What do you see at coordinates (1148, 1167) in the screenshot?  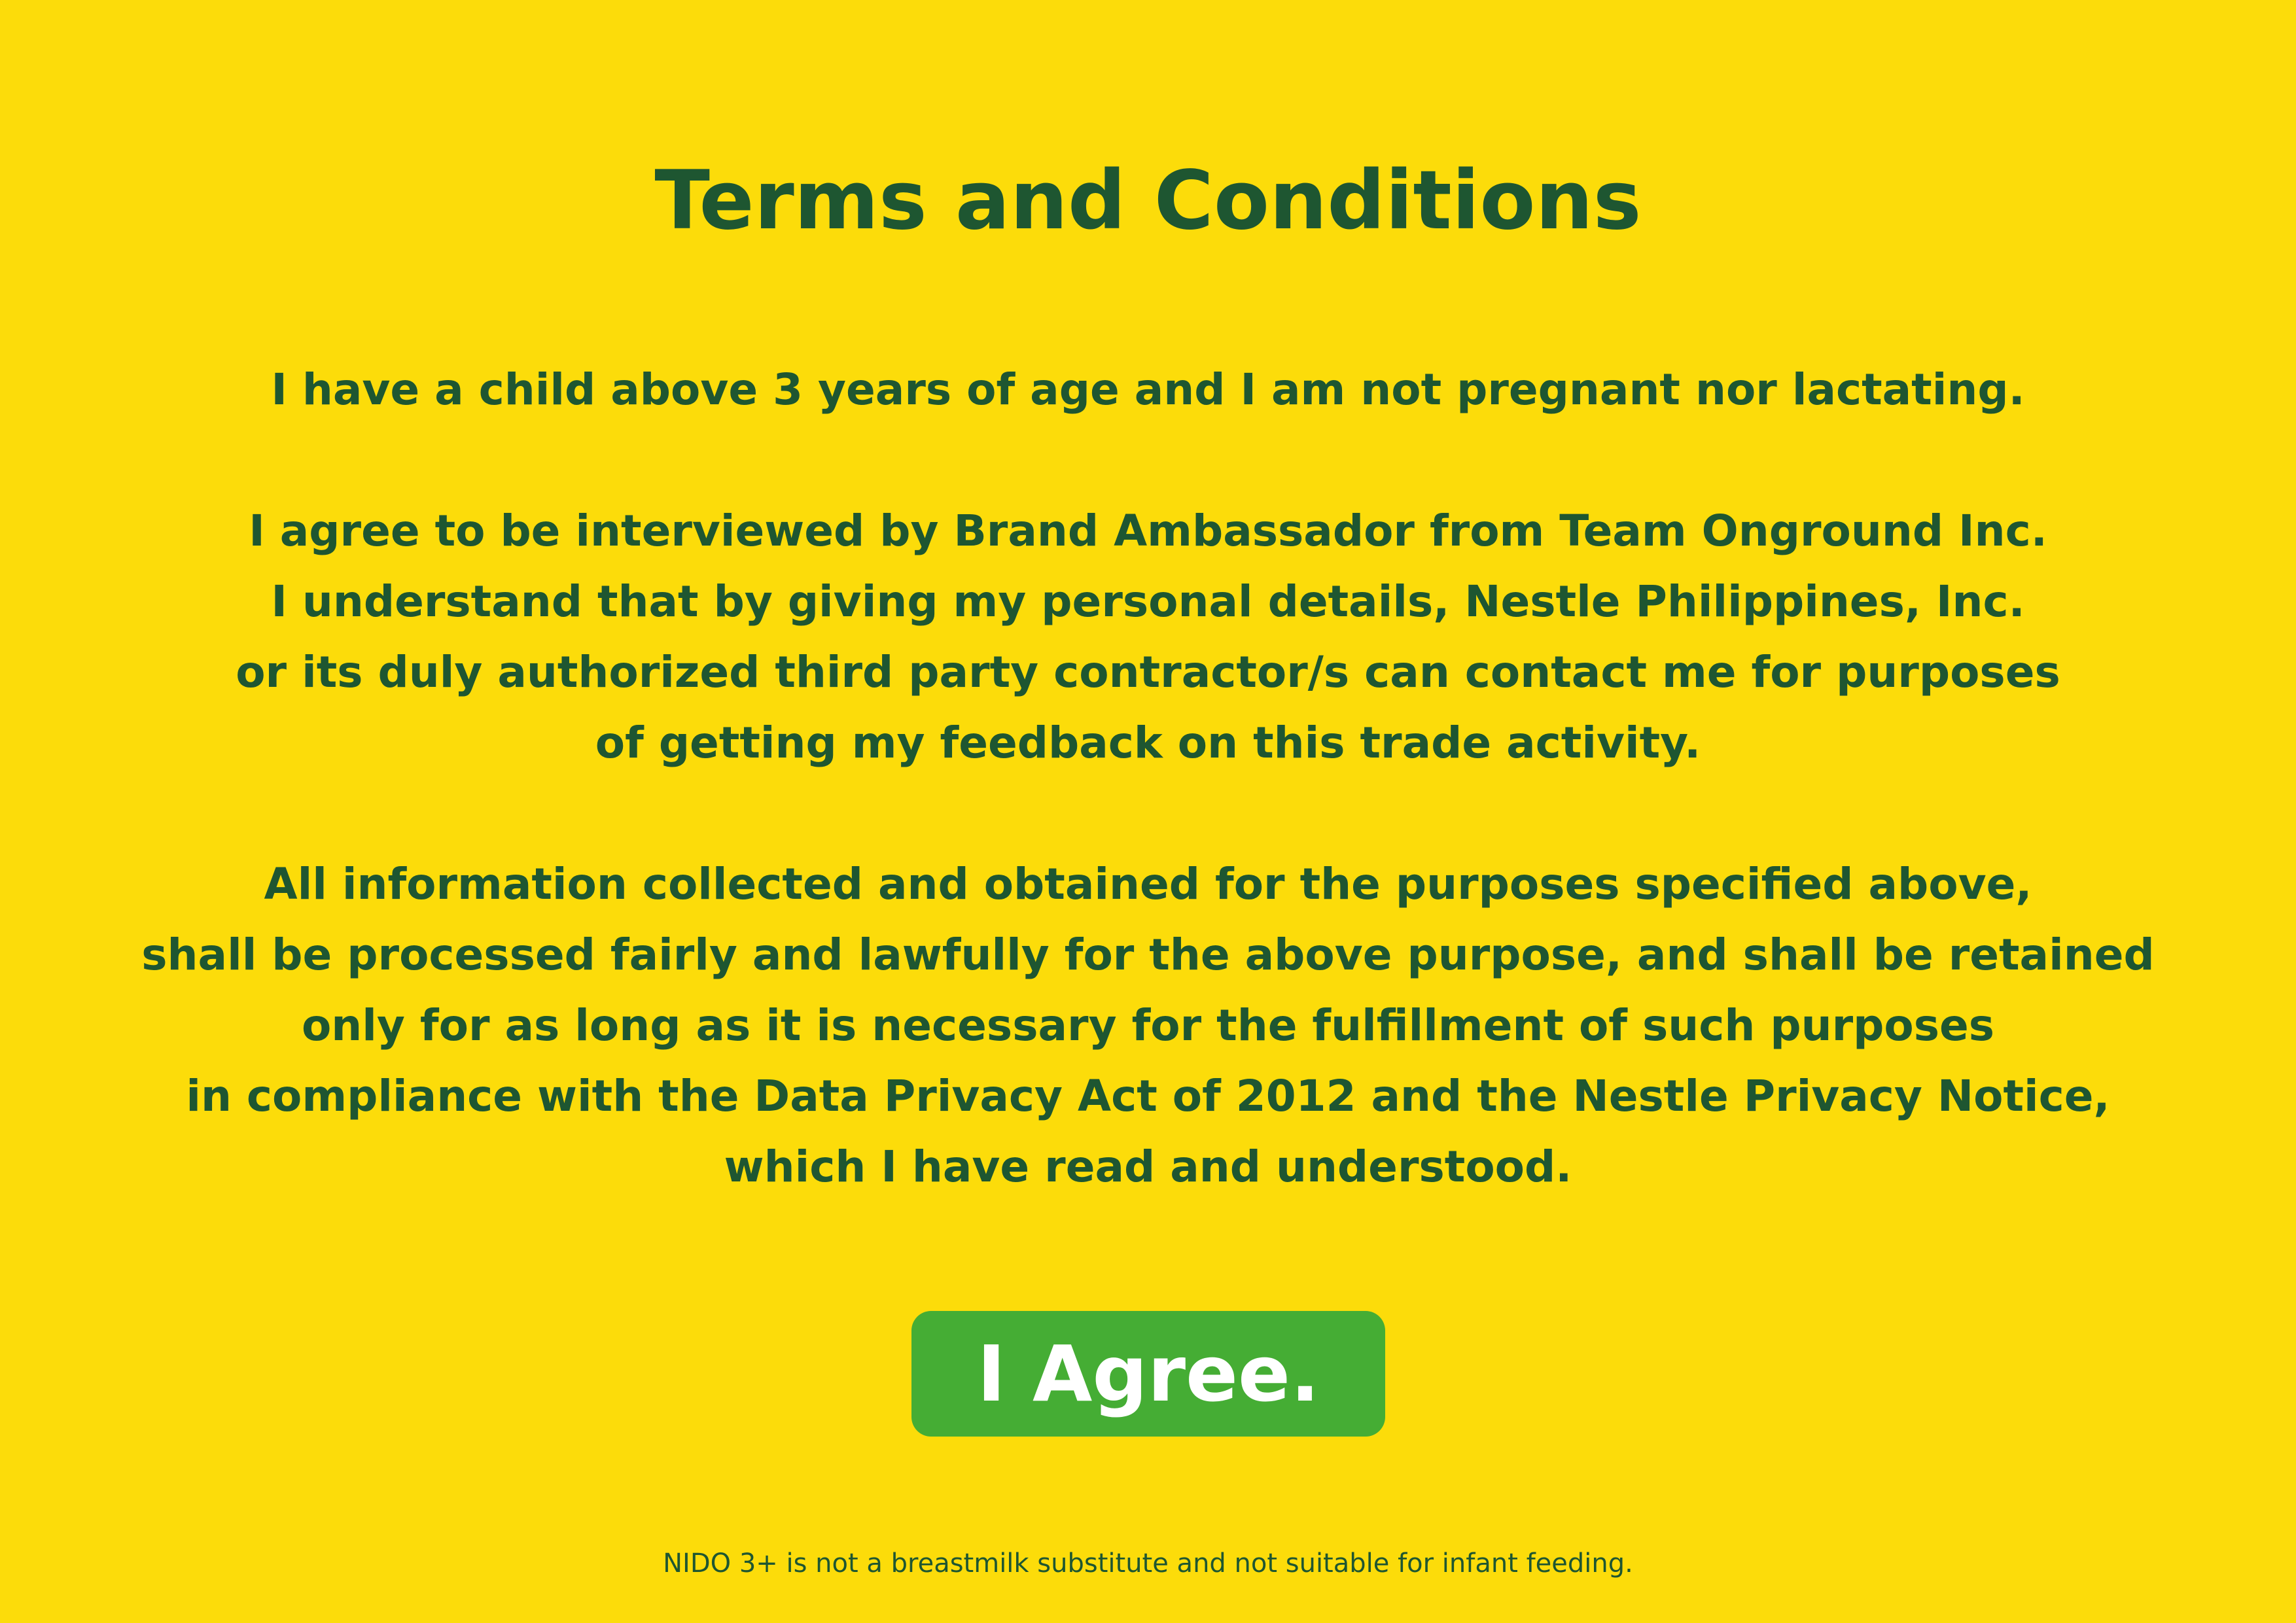 I see `terms-line: which I have read and understood.` at bounding box center [1148, 1167].